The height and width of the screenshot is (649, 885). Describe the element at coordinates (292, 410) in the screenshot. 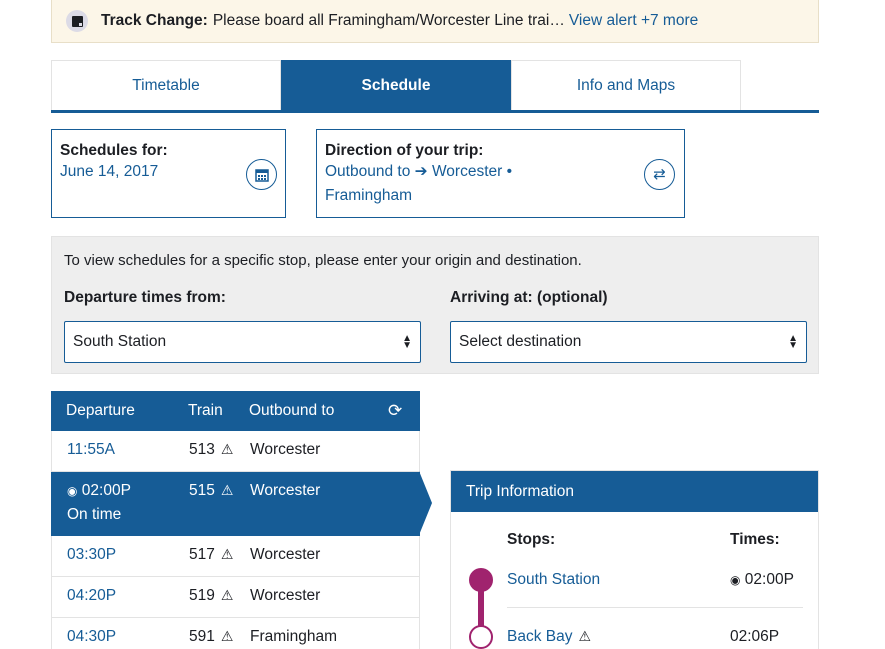

I see `header-outbound: Outbound to` at that location.